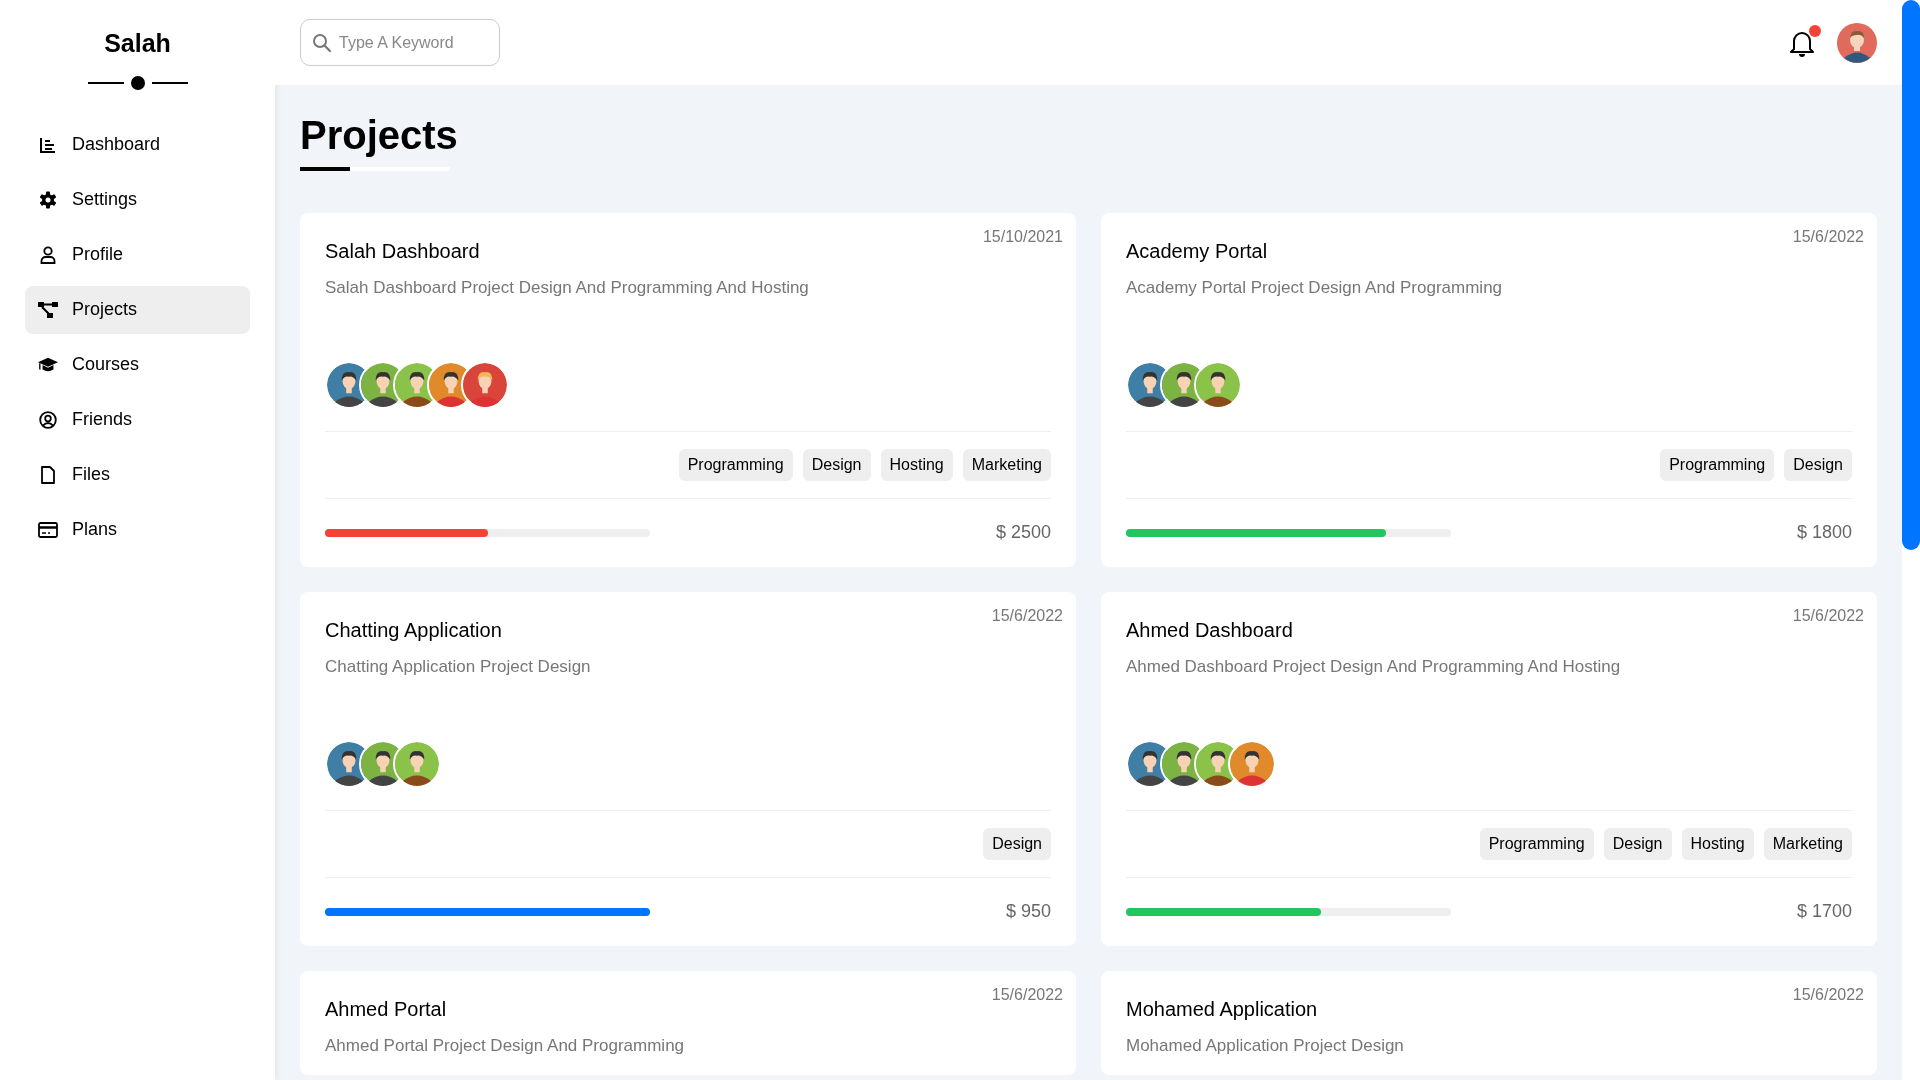 This screenshot has height=1080, width=1920. What do you see at coordinates (1911, 275) in the screenshot?
I see `scrollbar-thumb` at bounding box center [1911, 275].